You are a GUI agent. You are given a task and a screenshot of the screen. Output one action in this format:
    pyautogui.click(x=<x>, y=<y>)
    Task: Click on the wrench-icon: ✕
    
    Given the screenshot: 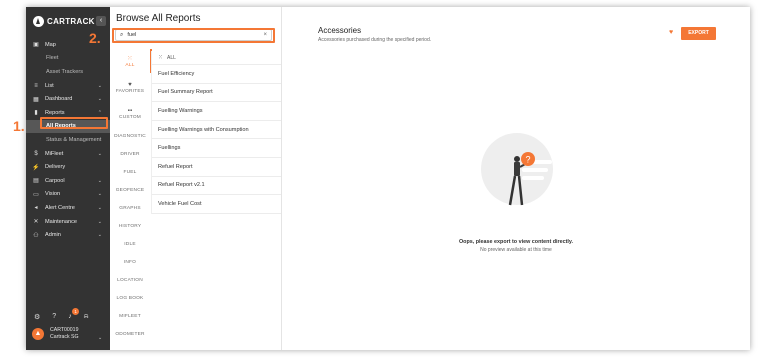 What is the action you would take?
    pyautogui.click(x=36, y=222)
    